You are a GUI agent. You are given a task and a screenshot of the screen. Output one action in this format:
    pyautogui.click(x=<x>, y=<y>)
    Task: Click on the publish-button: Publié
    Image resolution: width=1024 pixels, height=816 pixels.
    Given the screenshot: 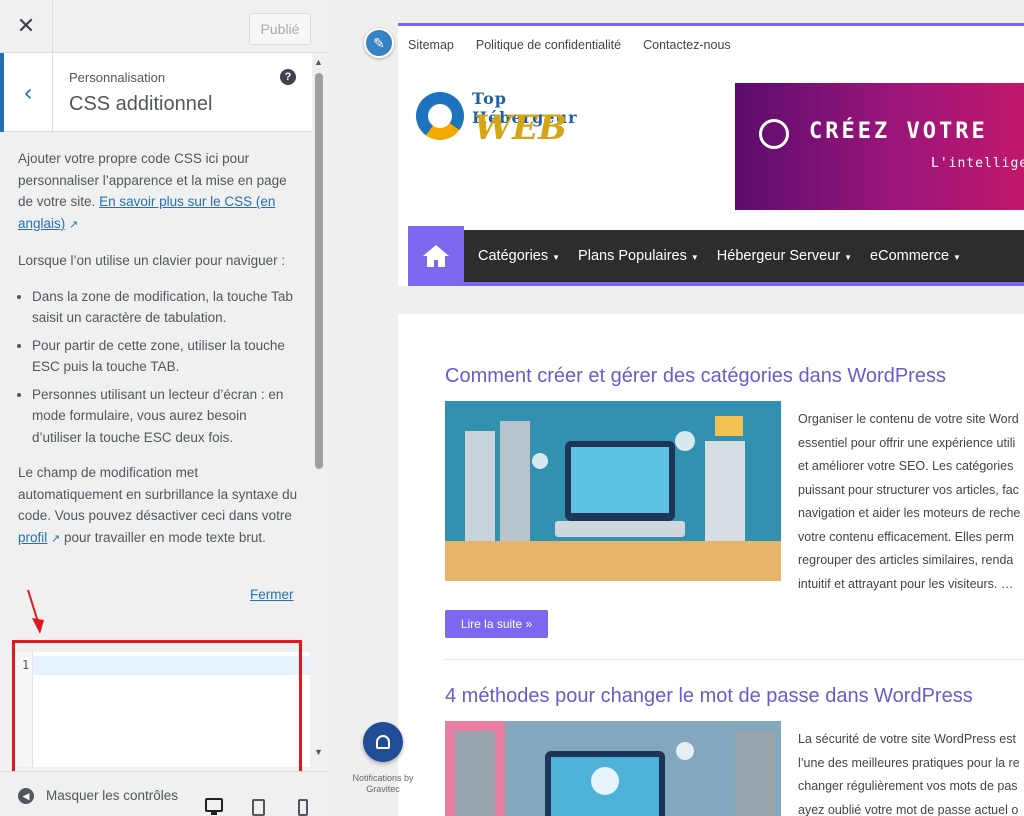 What is the action you would take?
    pyautogui.click(x=280, y=29)
    